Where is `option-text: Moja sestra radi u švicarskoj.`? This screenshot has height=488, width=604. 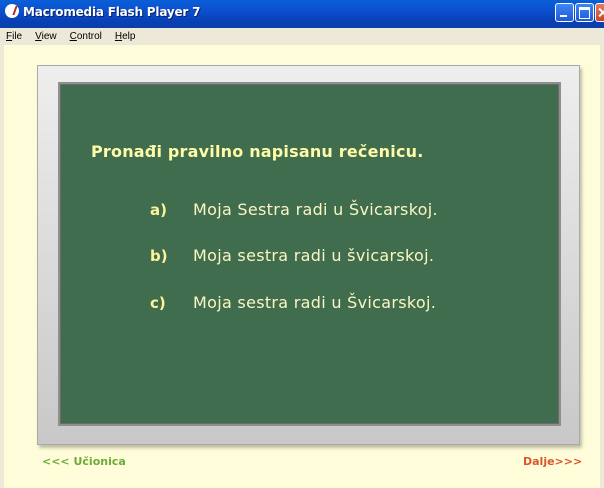 option-text: Moja sestra radi u švicarskoj. is located at coordinates (314, 255).